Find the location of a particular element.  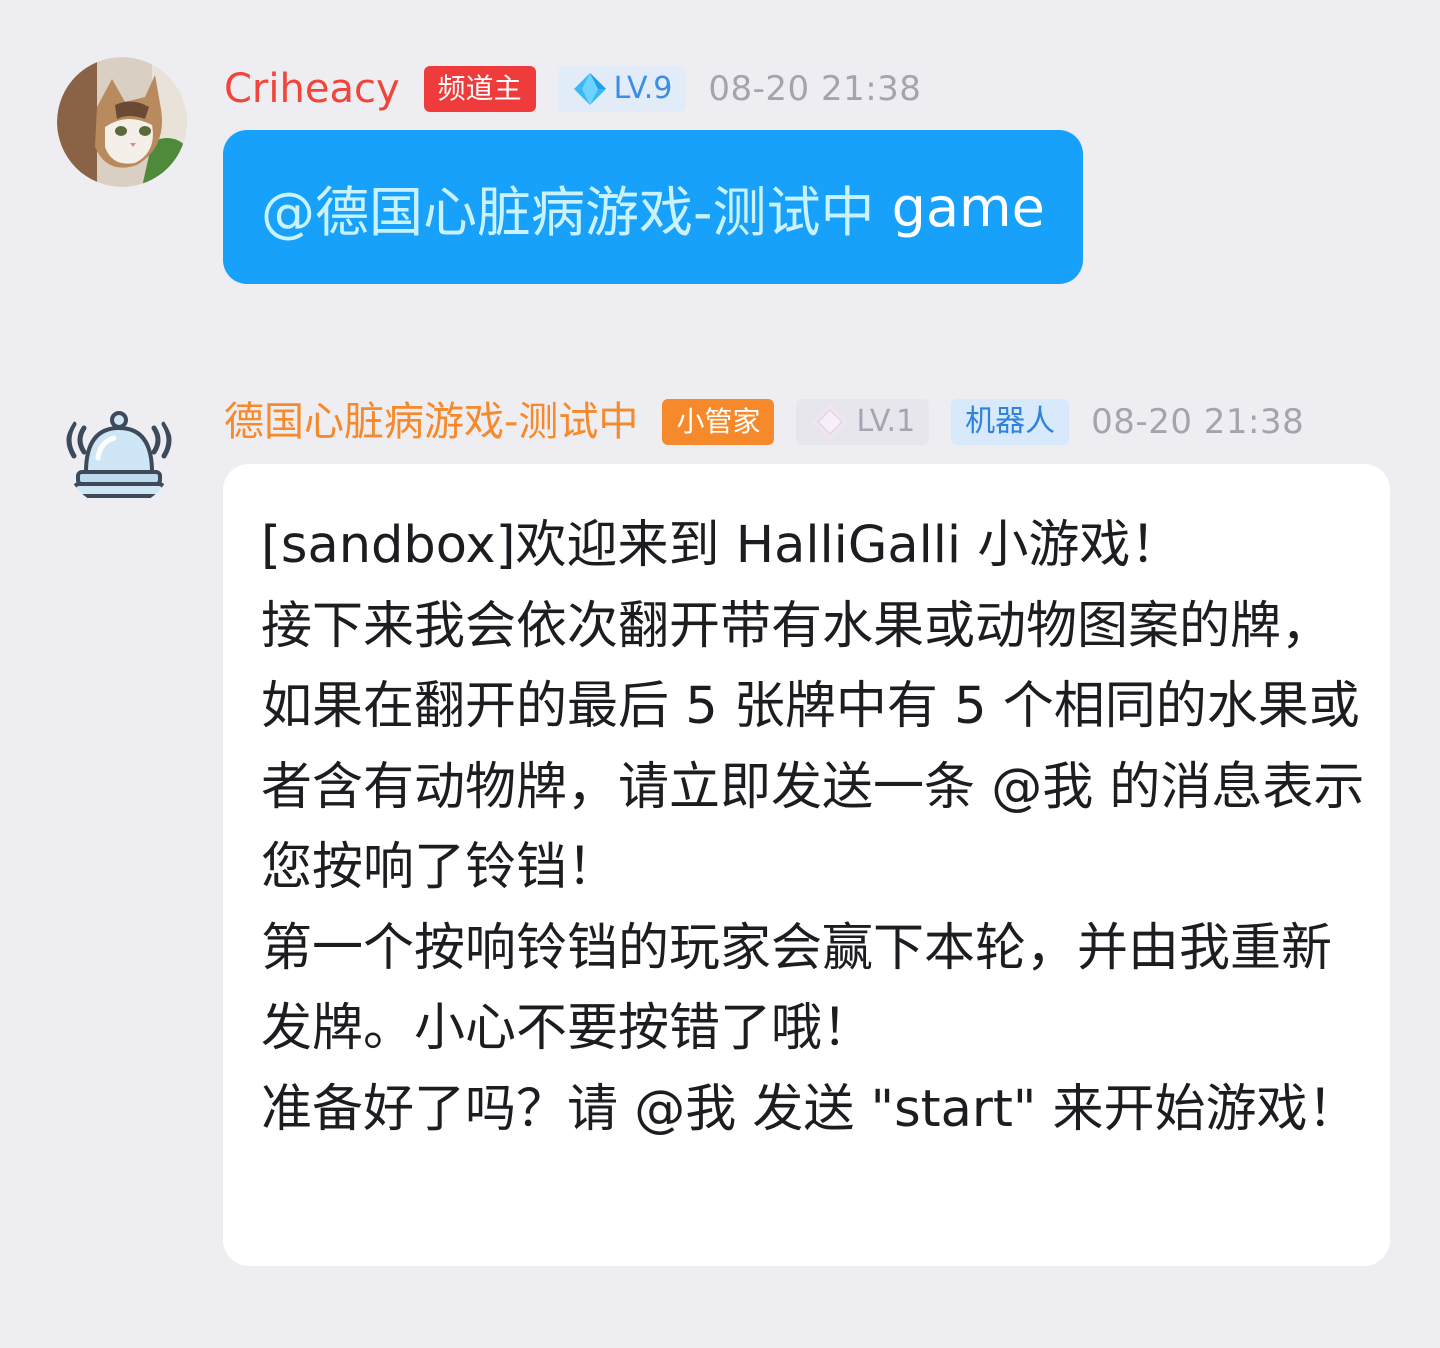

bot-avatar is located at coordinates (119, 453).